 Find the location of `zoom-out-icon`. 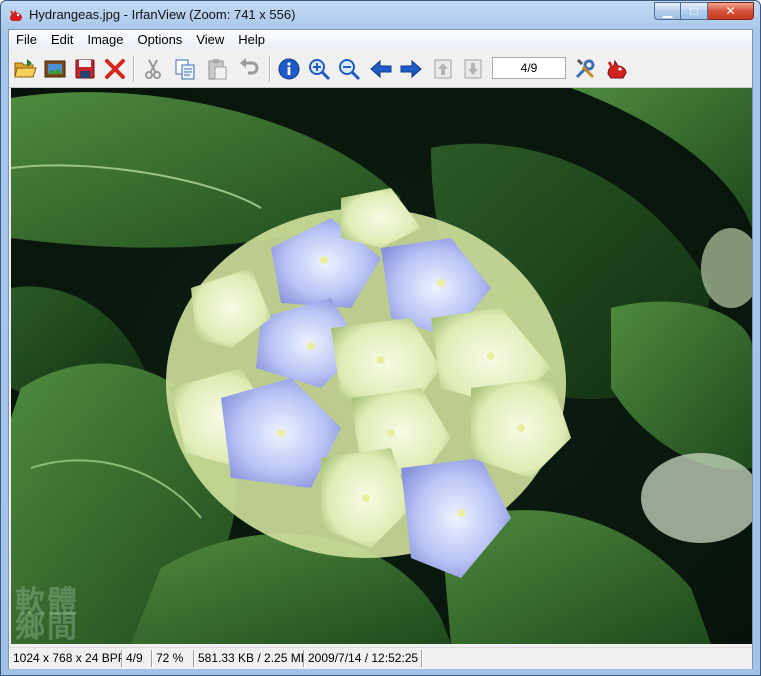

zoom-out-icon is located at coordinates (350, 70).